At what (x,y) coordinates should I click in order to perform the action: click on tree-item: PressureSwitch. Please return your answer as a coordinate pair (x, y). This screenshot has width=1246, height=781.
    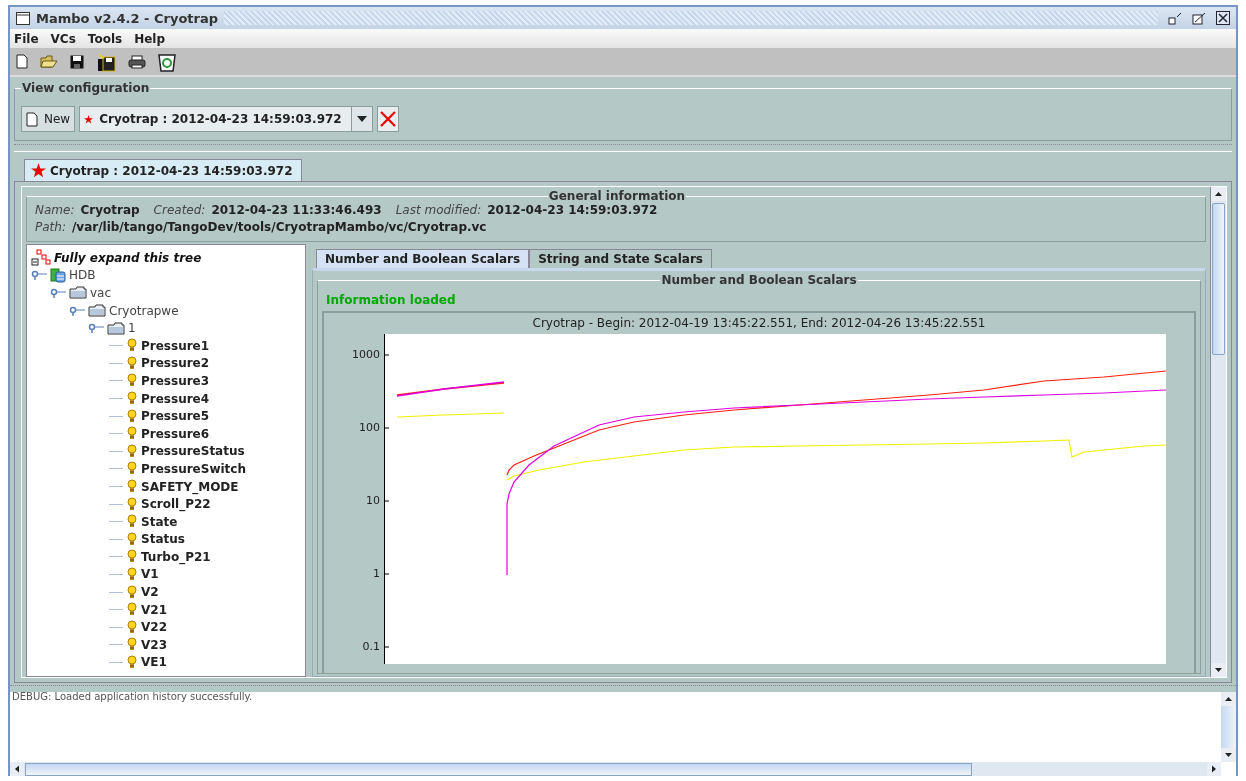
    Looking at the image, I should click on (193, 468).